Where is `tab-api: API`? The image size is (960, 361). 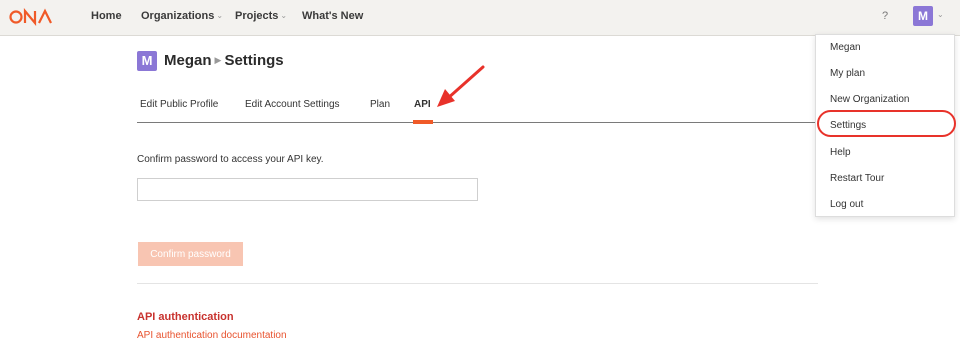 tab-api: API is located at coordinates (422, 104).